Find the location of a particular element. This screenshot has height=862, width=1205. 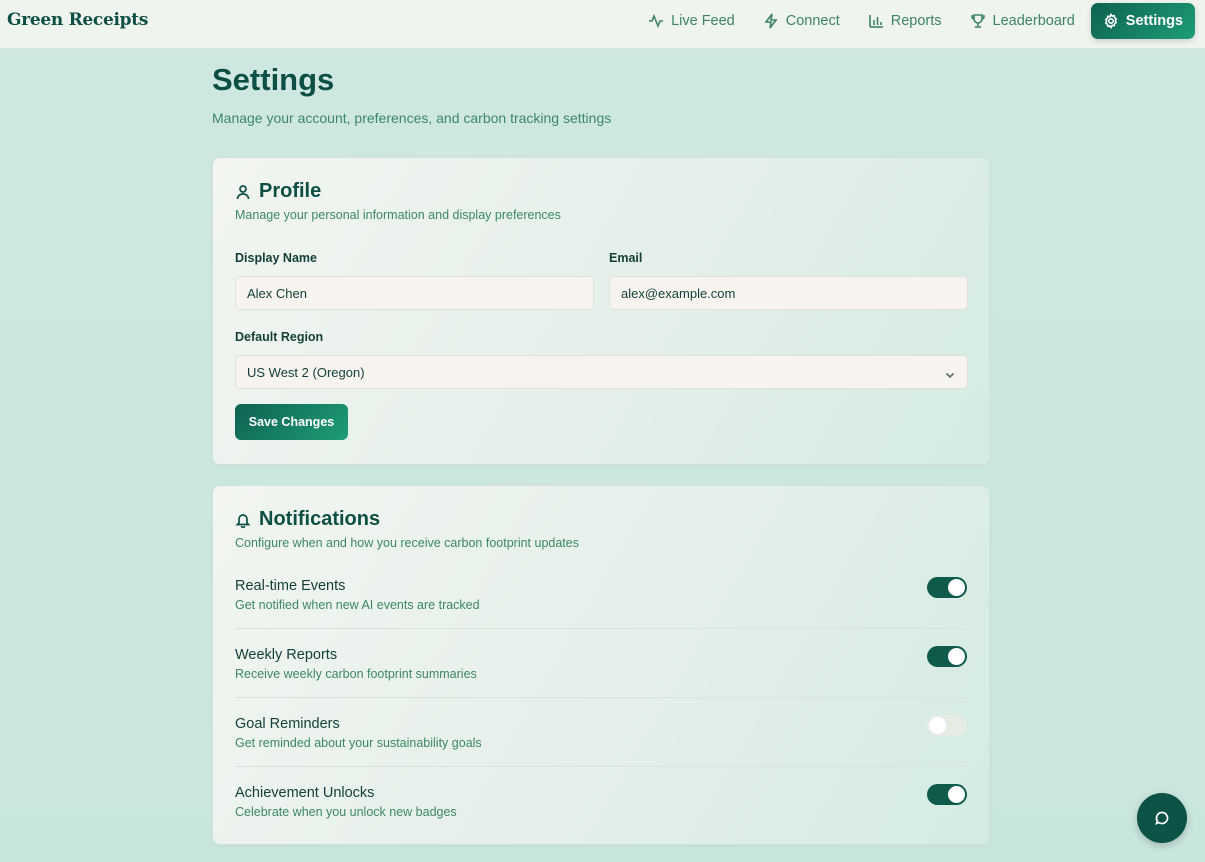

default-region-label: Default Region is located at coordinates (279, 337).